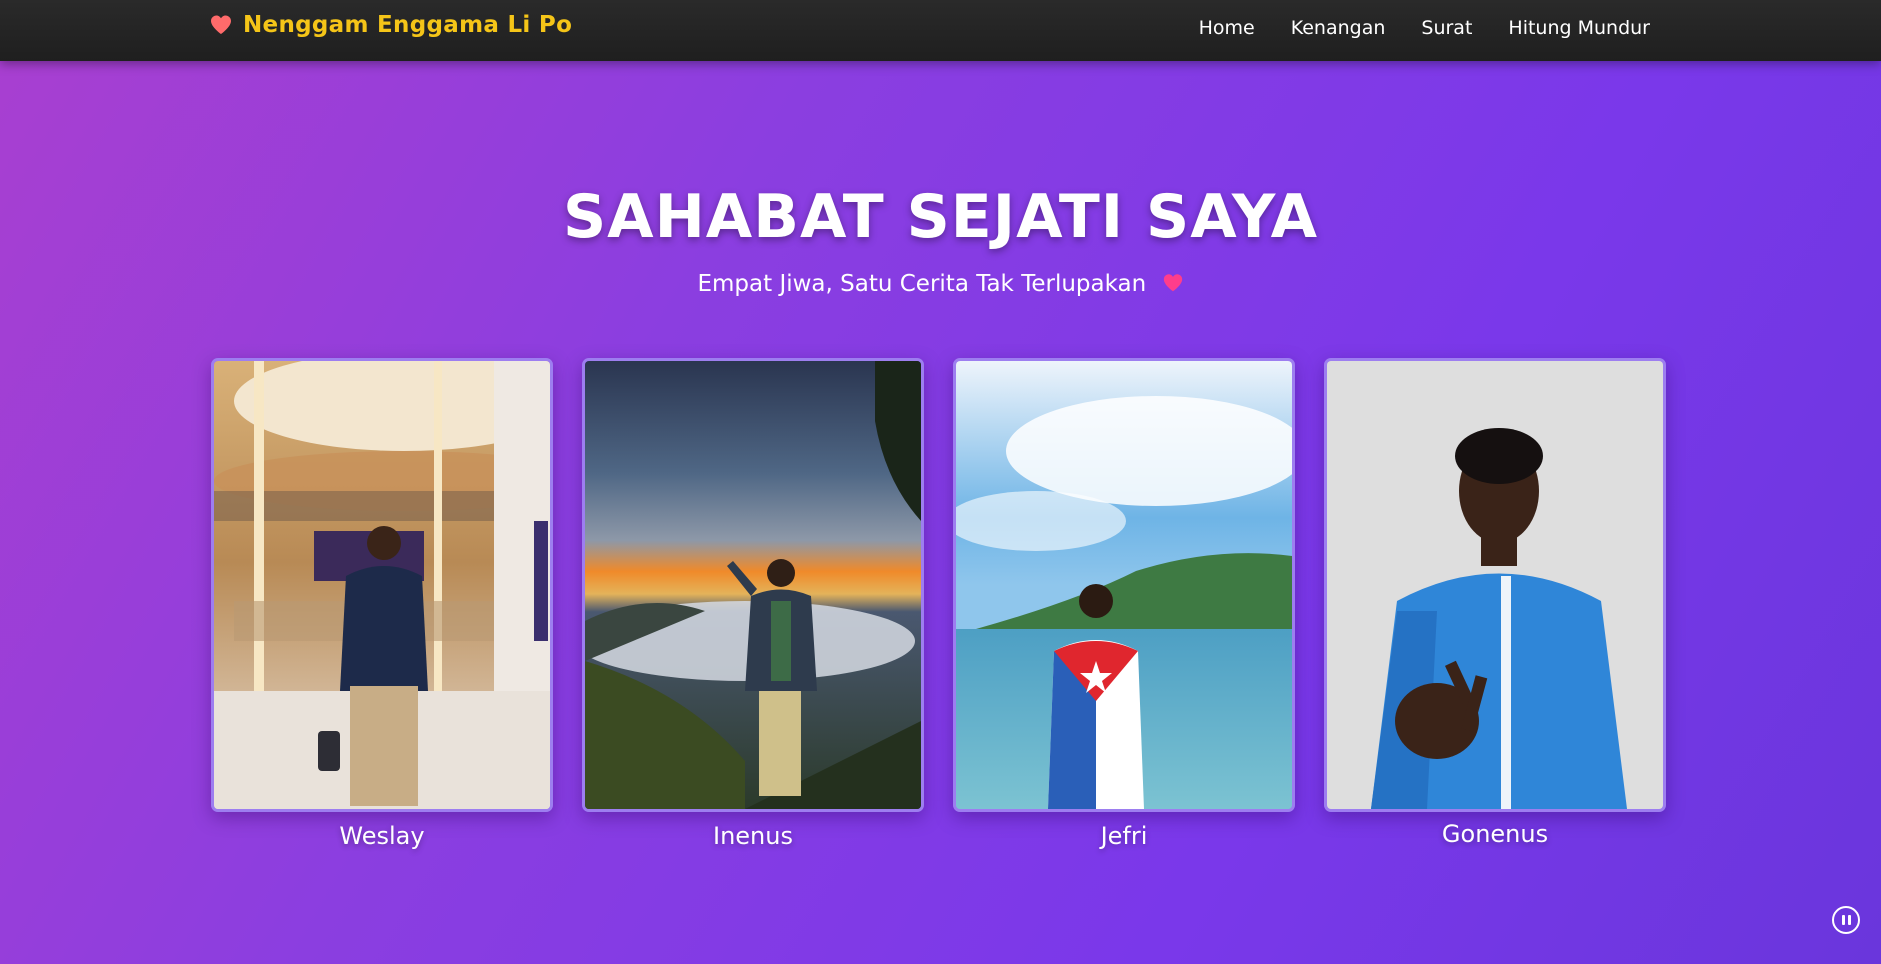 The height and width of the screenshot is (964, 1881). I want to click on friend-card-gonenus, so click(1495, 585).